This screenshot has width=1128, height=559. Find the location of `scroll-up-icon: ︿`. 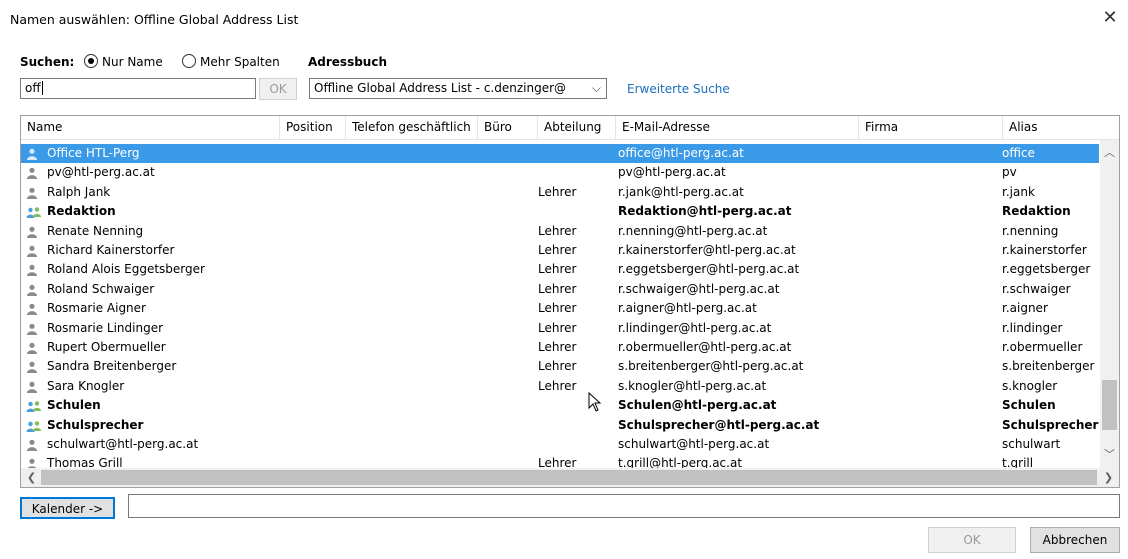

scroll-up-icon: ︿ is located at coordinates (1109, 152).